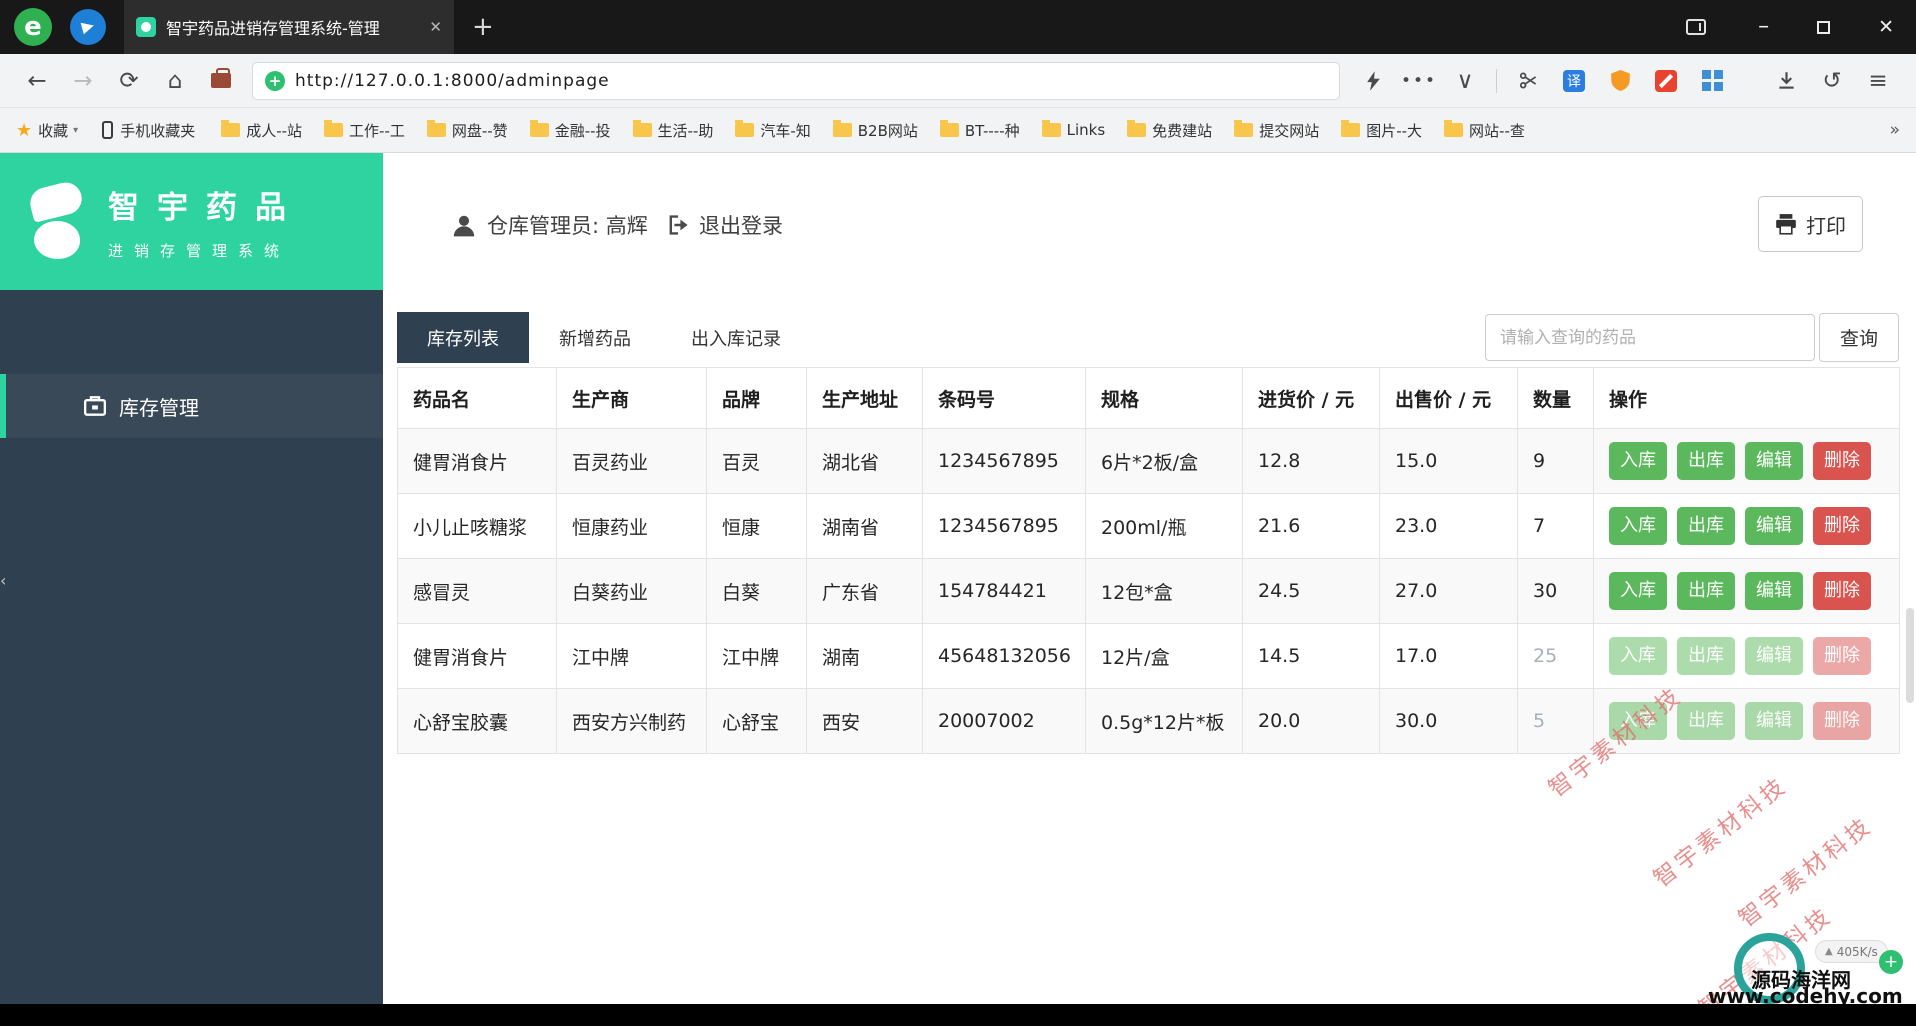  I want to click on bookmark-folder: 工作--工, so click(364, 130).